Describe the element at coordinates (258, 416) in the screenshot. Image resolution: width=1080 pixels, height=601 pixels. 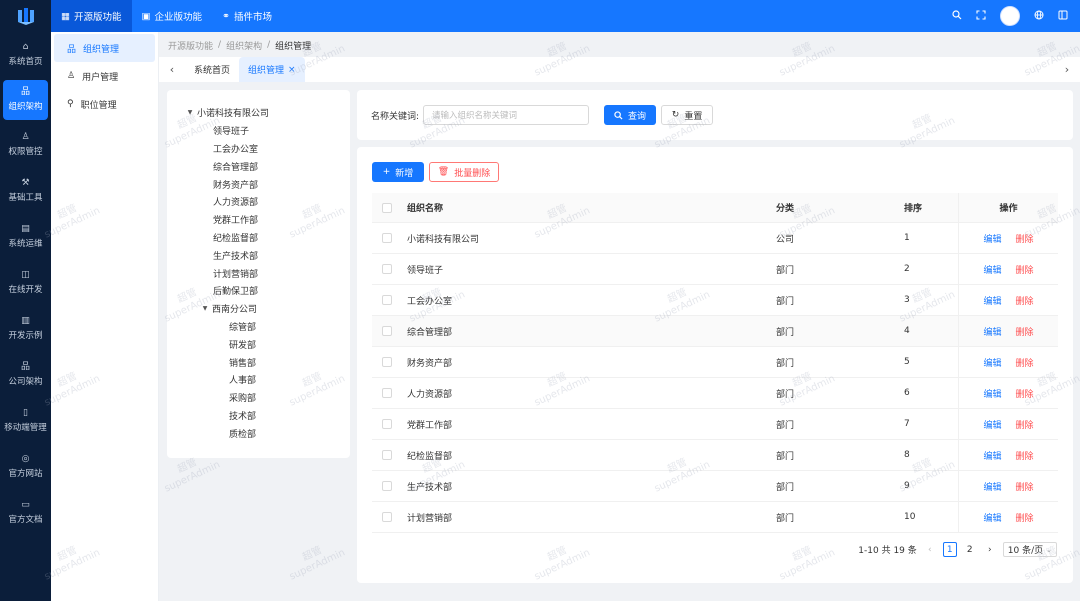
I see `tree-node: 技术部` at that location.